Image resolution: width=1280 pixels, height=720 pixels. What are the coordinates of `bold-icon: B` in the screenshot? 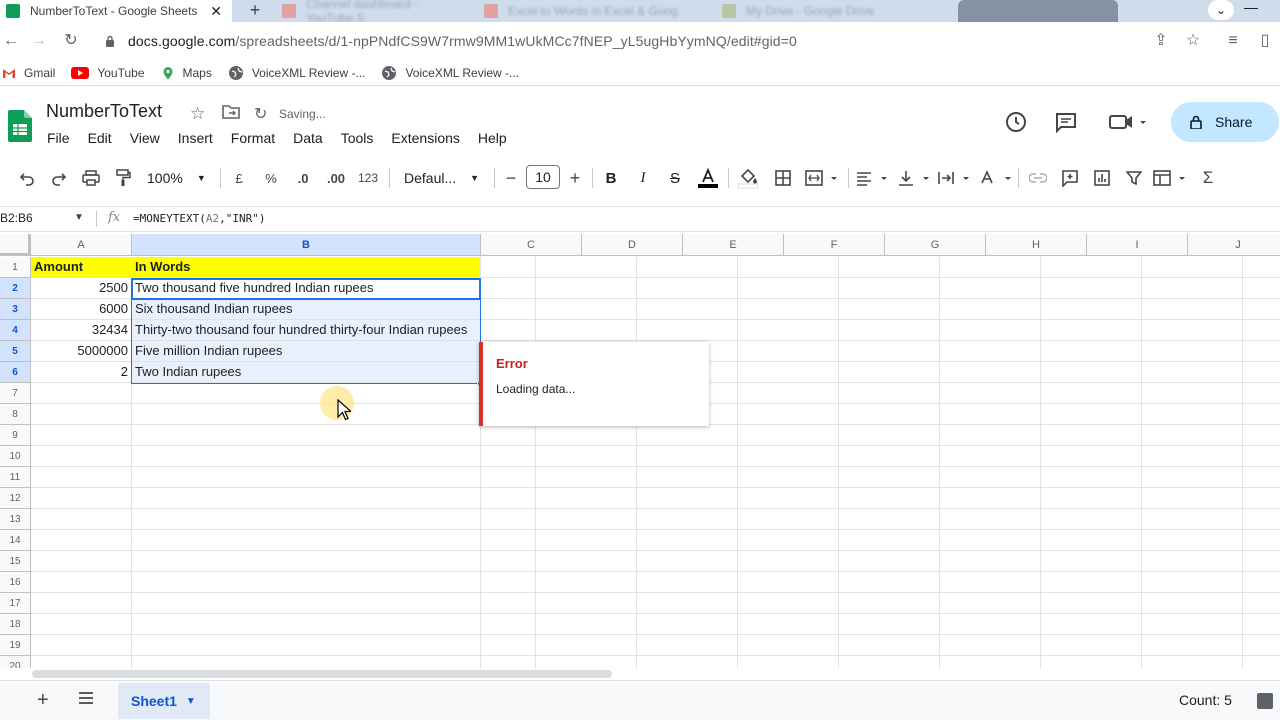 It's located at (611, 178).